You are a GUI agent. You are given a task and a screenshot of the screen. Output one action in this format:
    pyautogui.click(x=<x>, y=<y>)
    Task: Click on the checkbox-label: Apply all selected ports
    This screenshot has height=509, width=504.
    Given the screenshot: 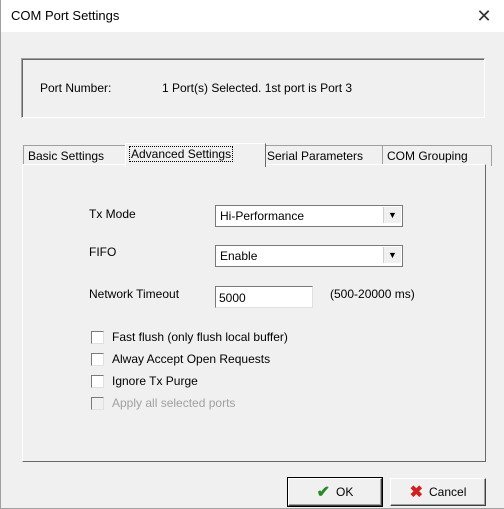 What is the action you would take?
    pyautogui.click(x=174, y=403)
    